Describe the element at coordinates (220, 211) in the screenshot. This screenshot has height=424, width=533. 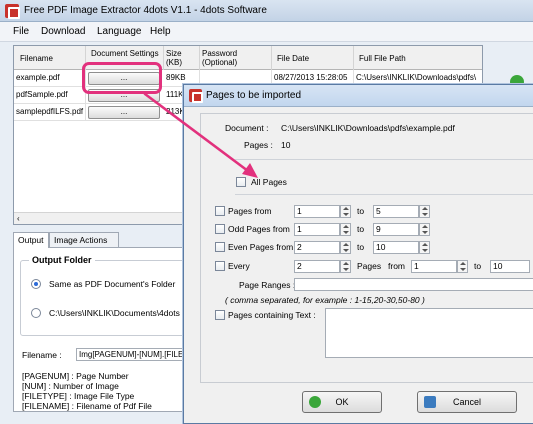
I see `pages-from-checkbox` at that location.